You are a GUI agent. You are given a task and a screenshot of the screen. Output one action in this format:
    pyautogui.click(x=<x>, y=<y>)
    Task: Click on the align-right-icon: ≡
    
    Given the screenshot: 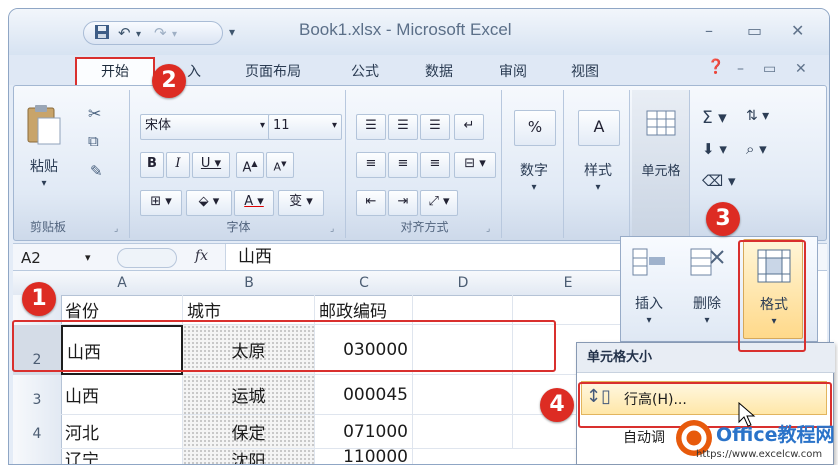 What is the action you would take?
    pyautogui.click(x=435, y=165)
    